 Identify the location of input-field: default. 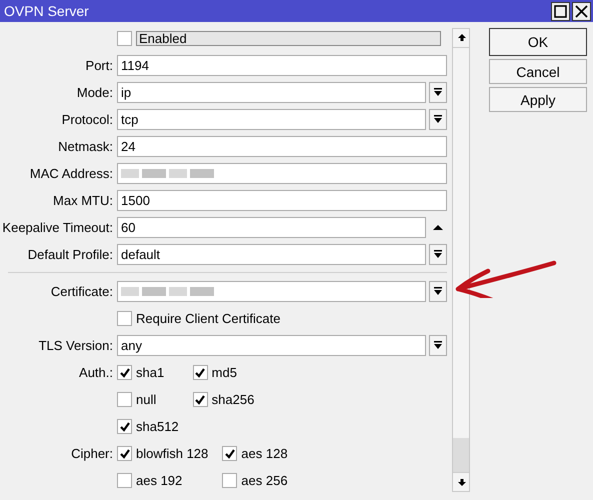
(271, 254).